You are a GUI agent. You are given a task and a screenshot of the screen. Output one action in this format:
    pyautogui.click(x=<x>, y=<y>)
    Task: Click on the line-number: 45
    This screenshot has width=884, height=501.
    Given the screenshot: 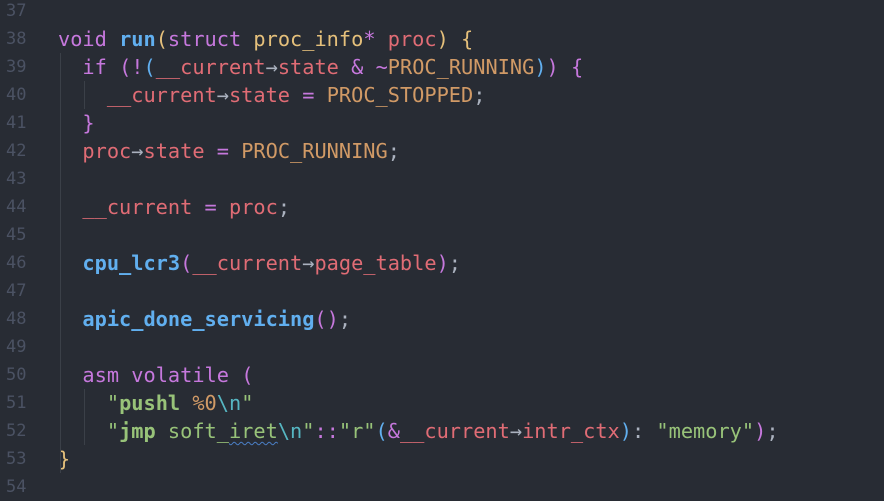 What is the action you would take?
    pyautogui.click(x=16, y=235)
    